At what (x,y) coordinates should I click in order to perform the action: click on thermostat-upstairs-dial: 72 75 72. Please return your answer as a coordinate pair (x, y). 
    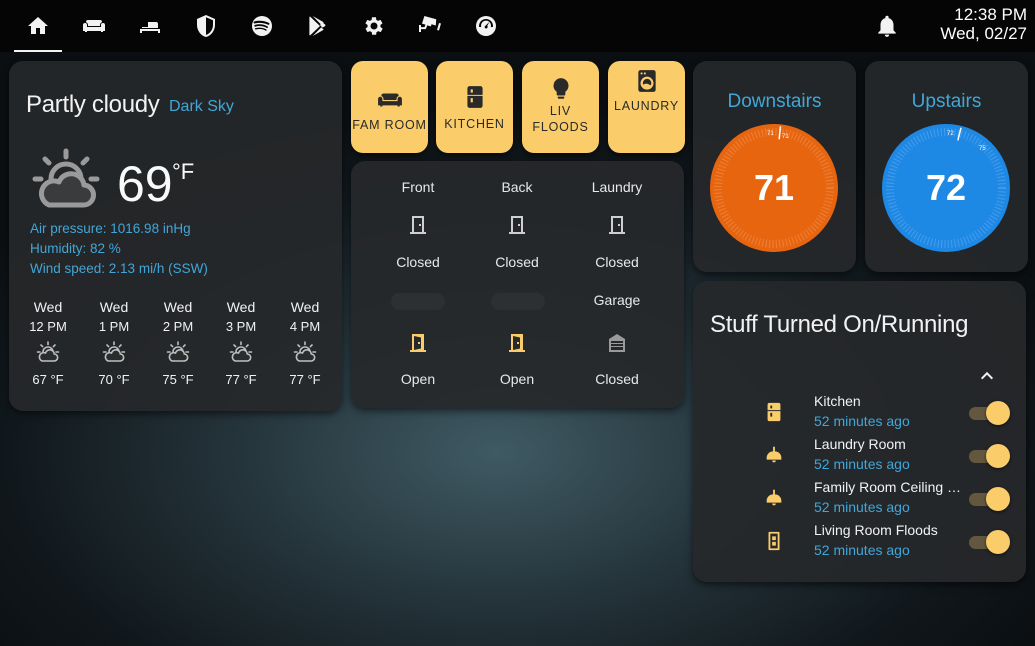
    Looking at the image, I should click on (946, 188).